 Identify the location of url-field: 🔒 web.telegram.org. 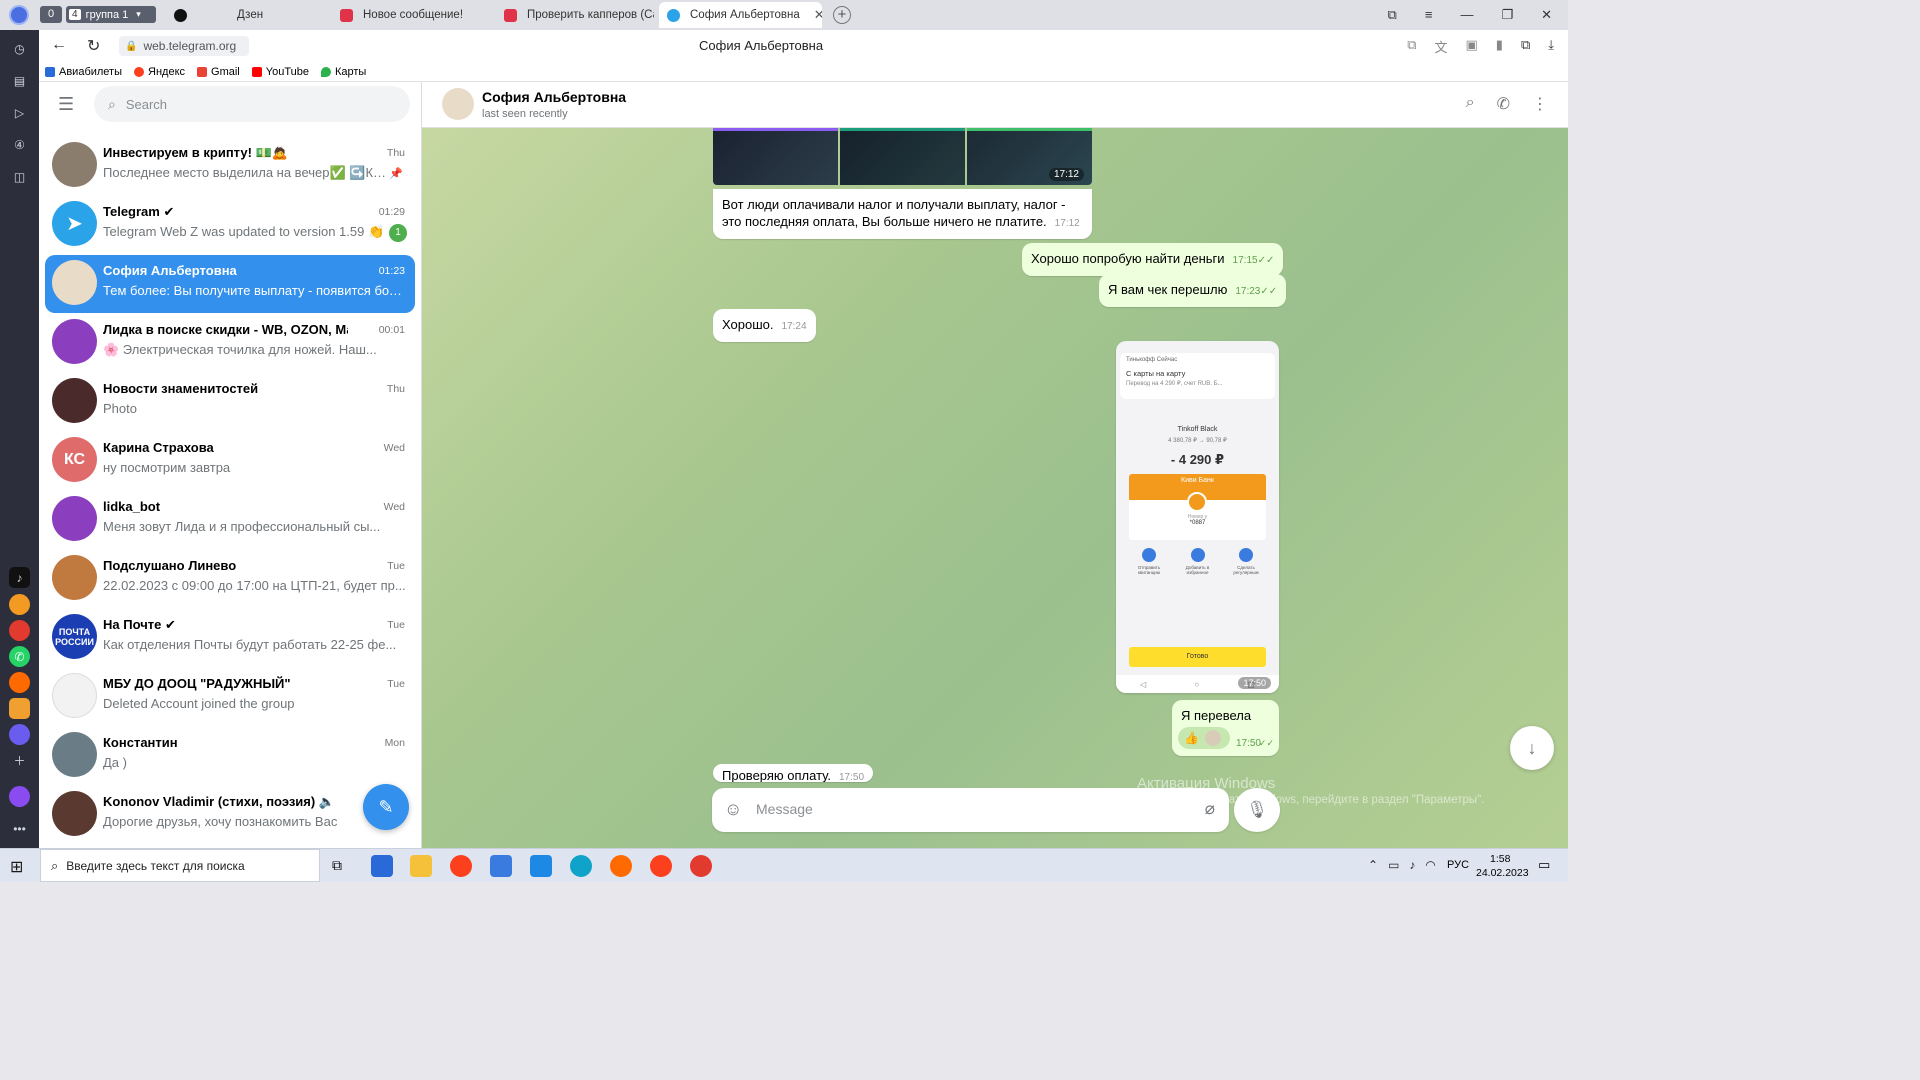
(184, 46).